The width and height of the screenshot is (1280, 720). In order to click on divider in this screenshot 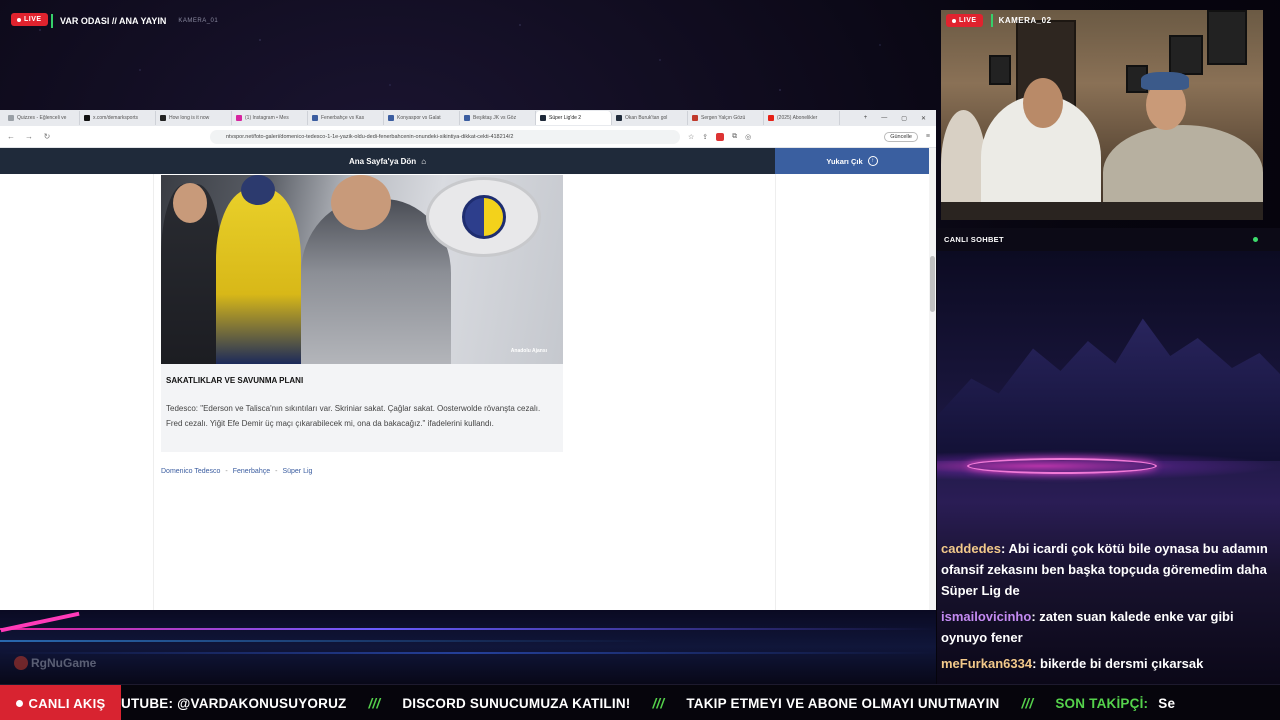, I will do `click(775, 392)`.